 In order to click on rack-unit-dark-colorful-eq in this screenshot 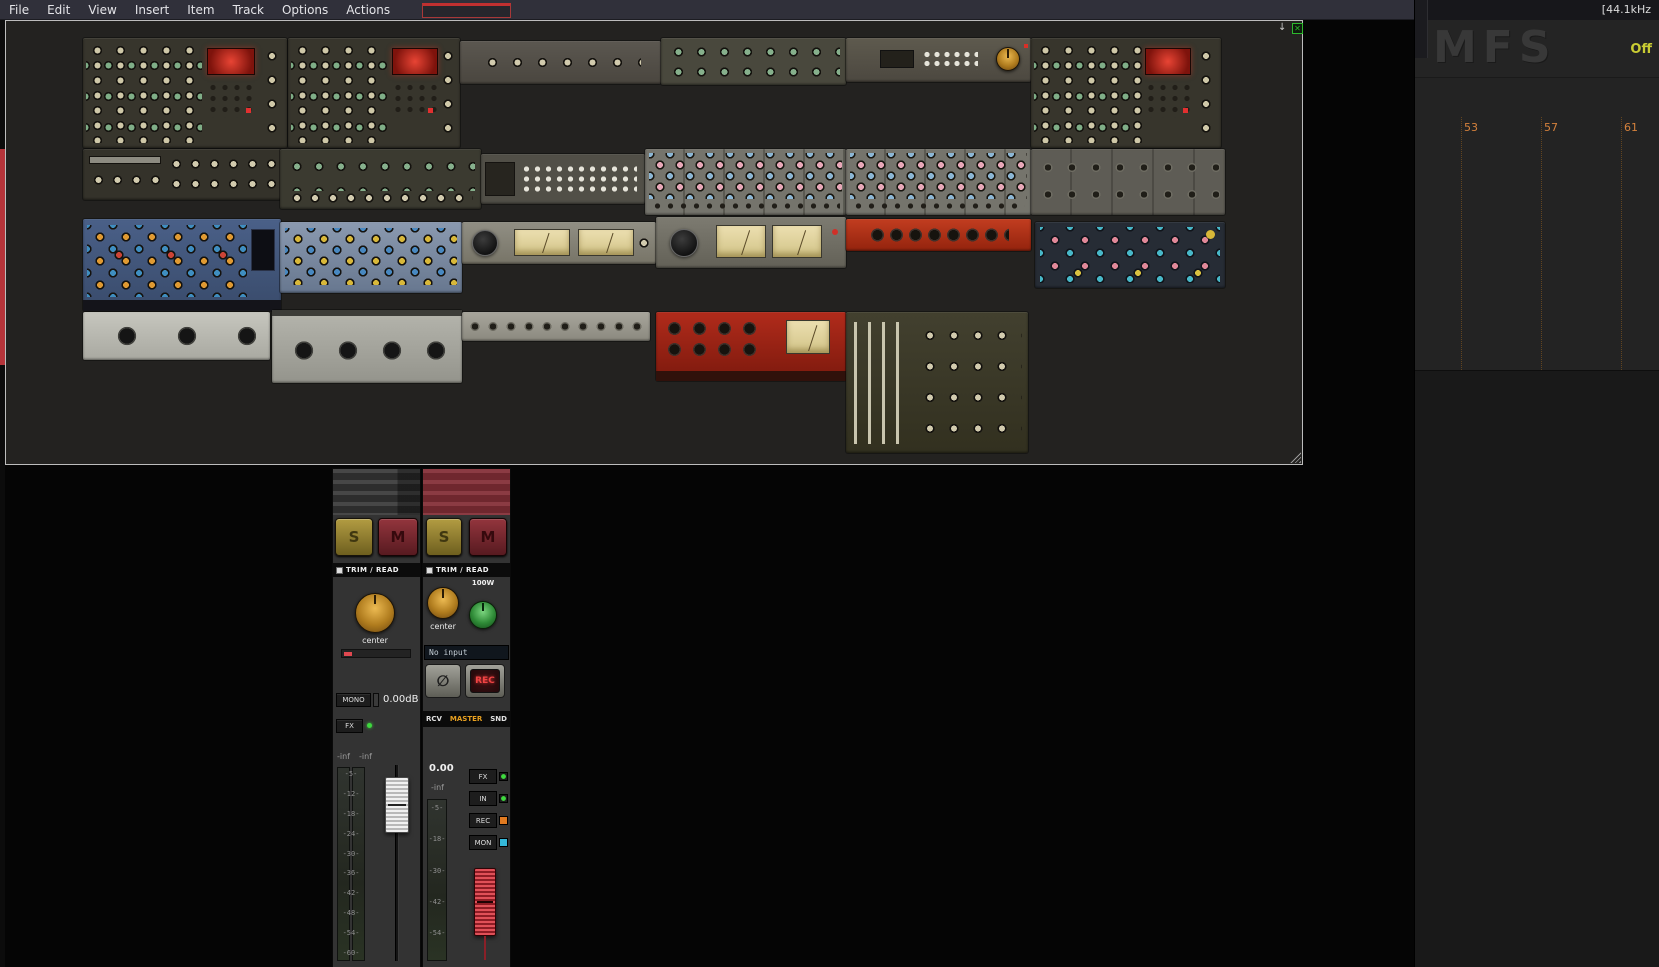, I will do `click(1130, 255)`.